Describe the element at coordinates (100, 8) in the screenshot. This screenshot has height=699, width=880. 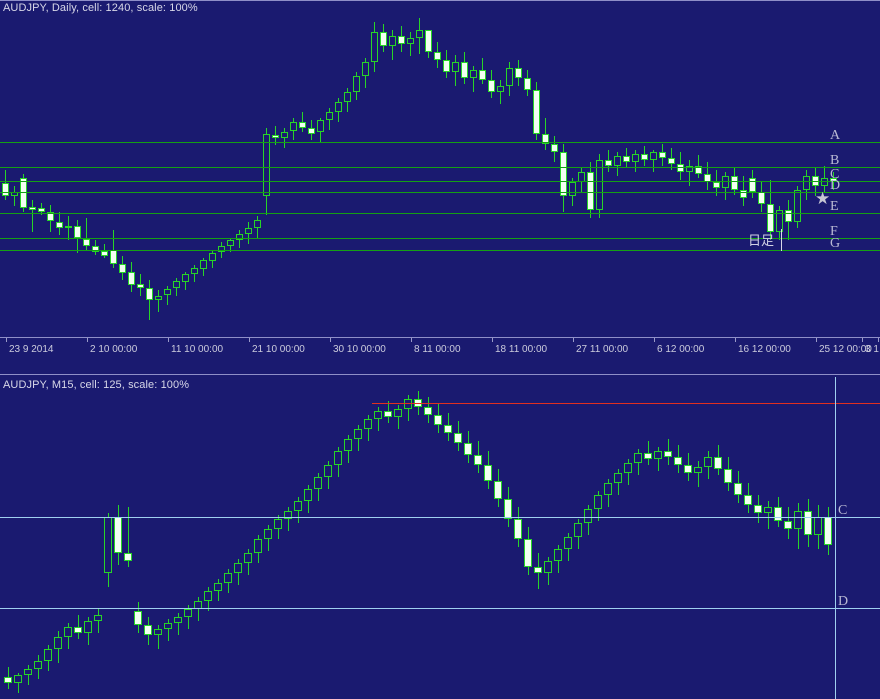
I see `daily-chart-title: AUDJPY, Daily, cell: 1240, scale: 100%` at that location.